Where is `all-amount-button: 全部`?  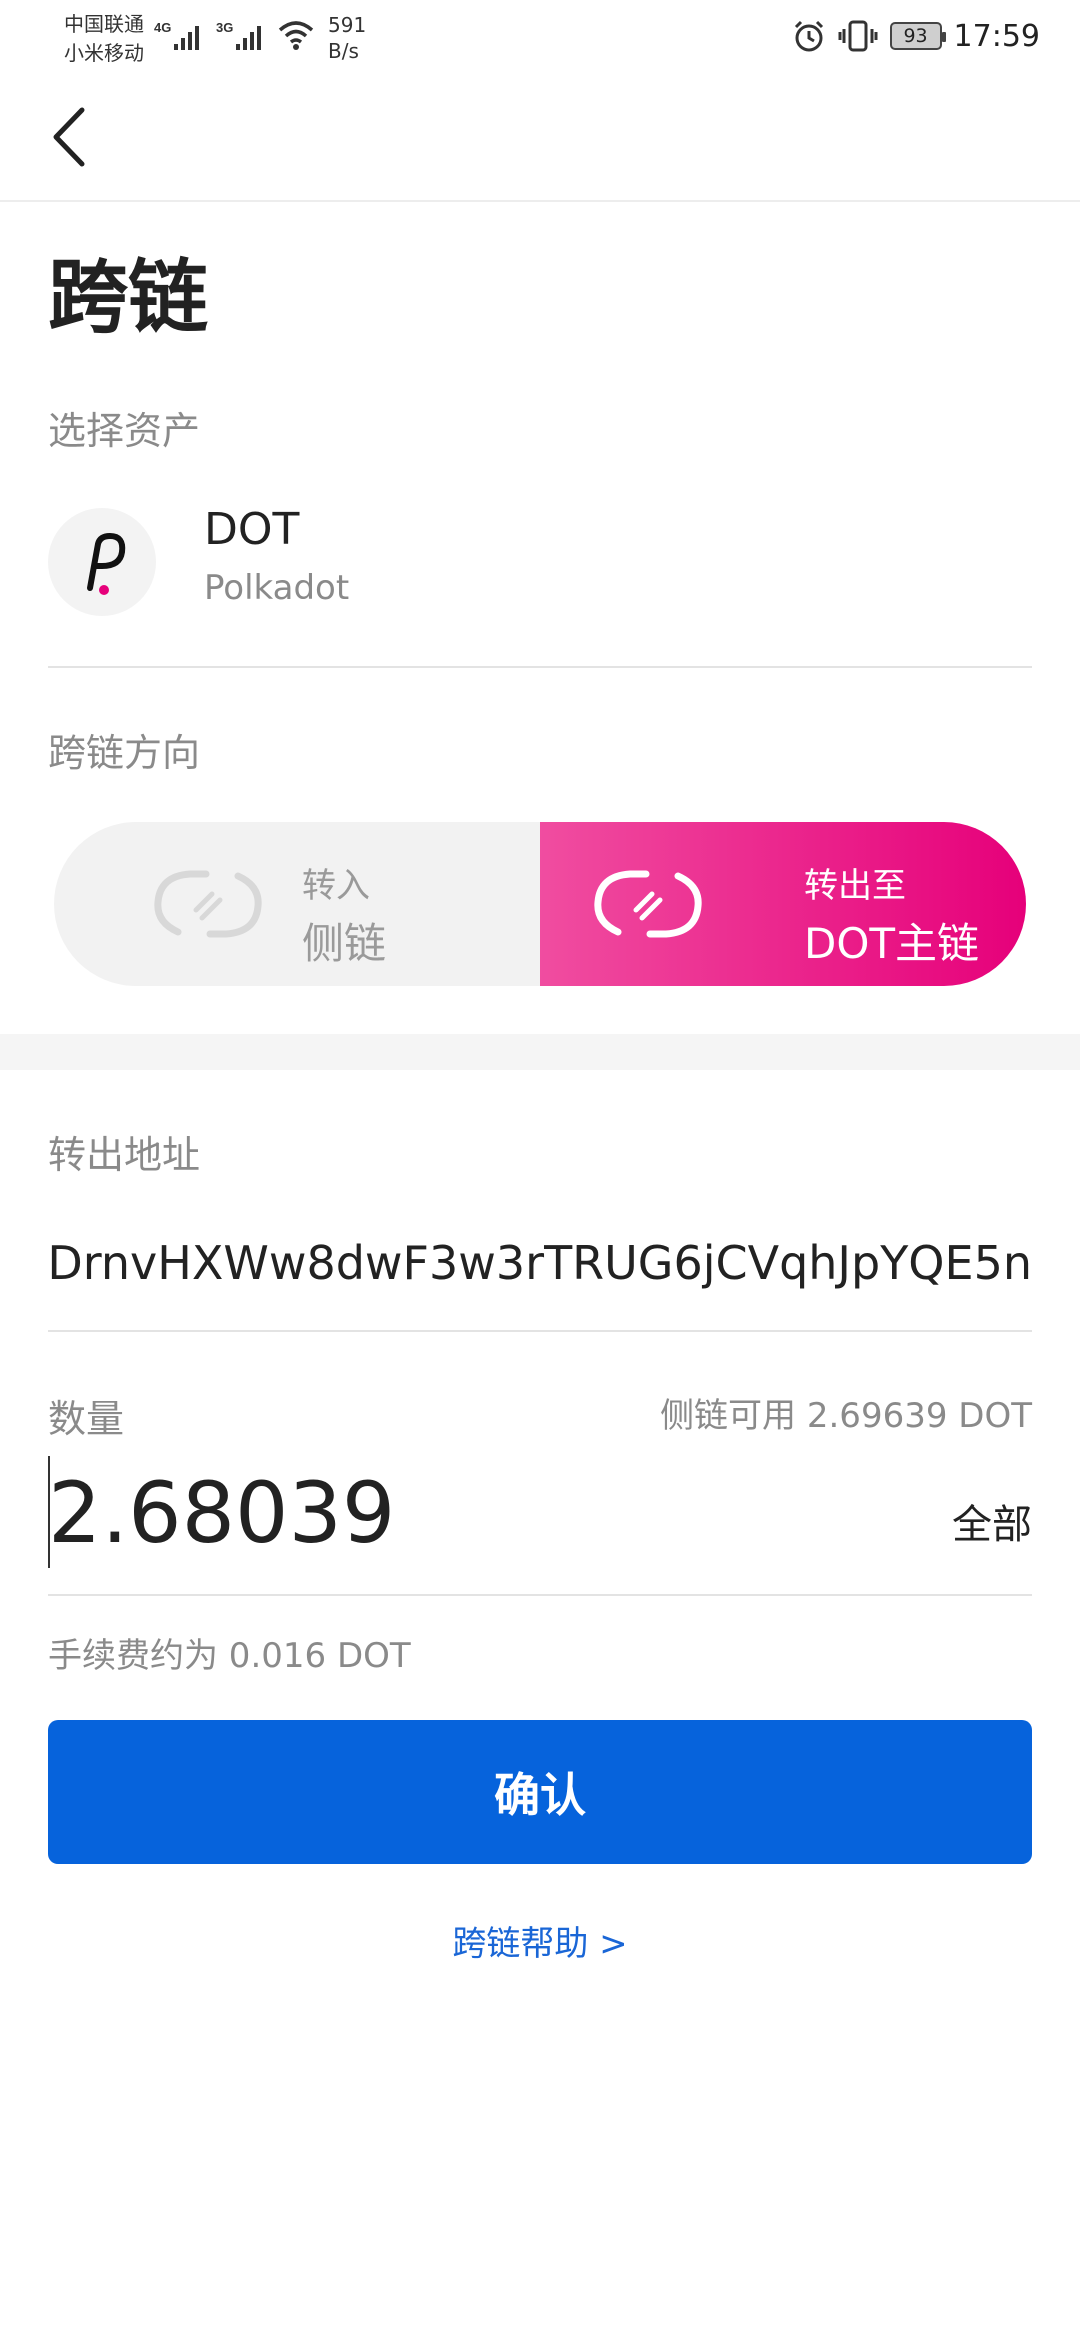
all-amount-button: 全部 is located at coordinates (992, 1521).